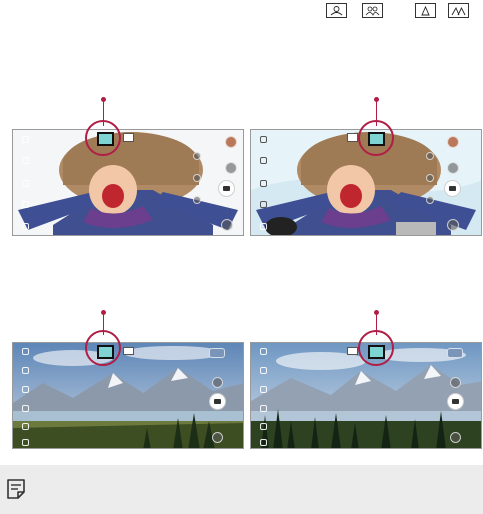  Describe the element at coordinates (352, 137) in the screenshot. I see `portrait-mode-thumb` at that location.